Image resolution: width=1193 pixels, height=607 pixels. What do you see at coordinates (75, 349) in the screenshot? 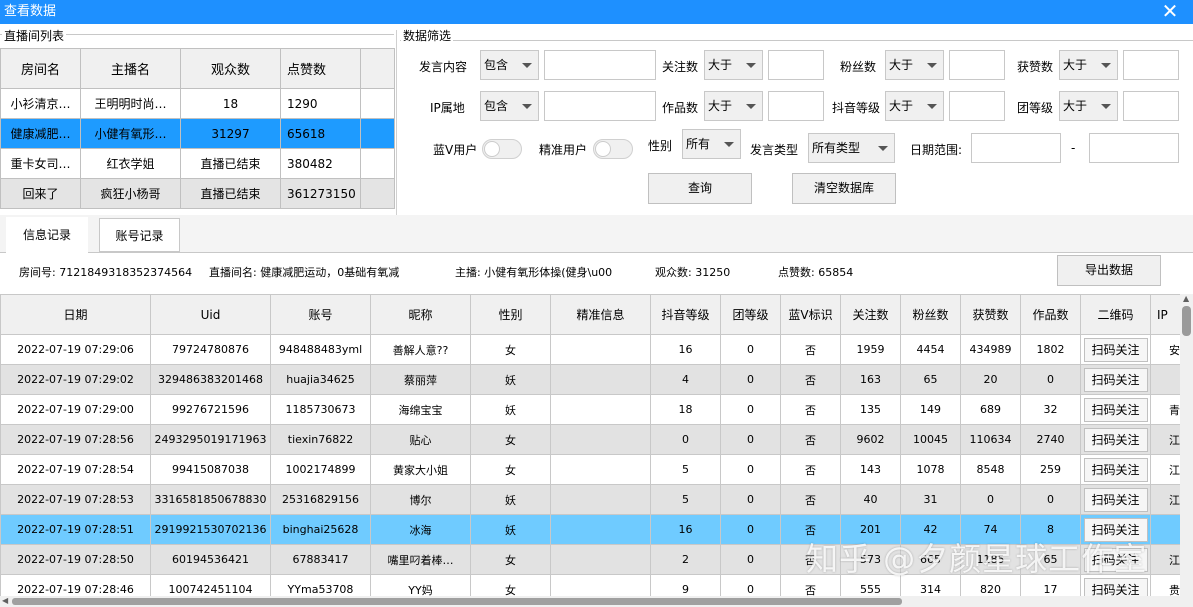
I see `date-cell: 2022-07-19 07:29:06` at bounding box center [75, 349].